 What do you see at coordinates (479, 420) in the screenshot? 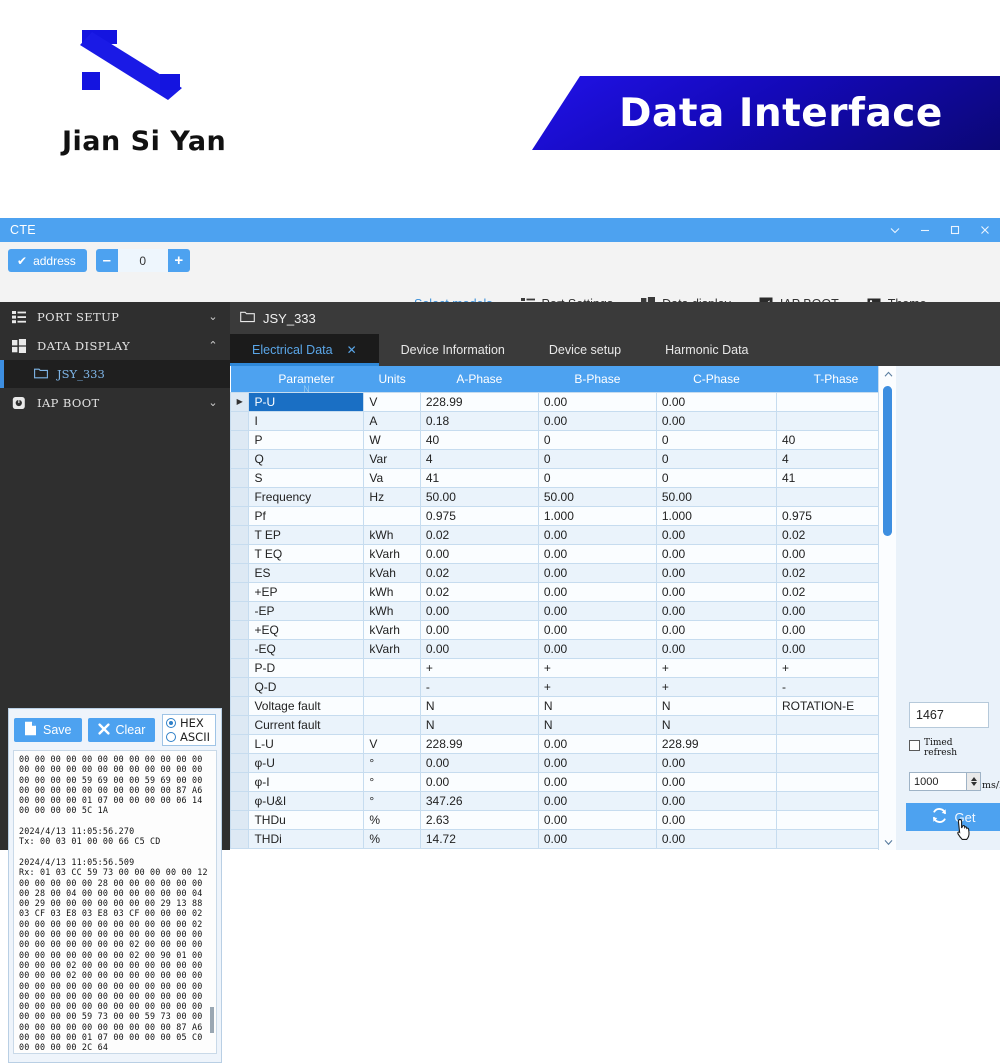
I see `cell-a-phase: 0.18` at bounding box center [479, 420].